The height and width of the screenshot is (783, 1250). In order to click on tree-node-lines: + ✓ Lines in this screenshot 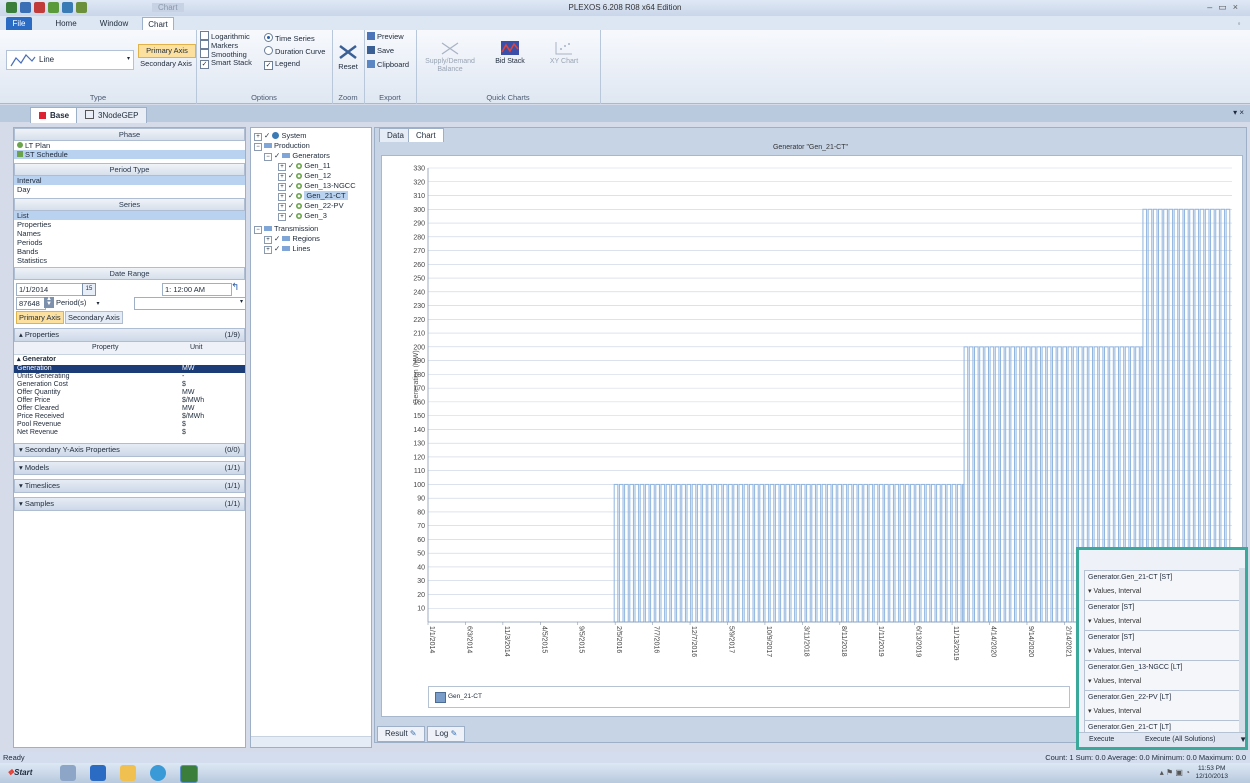, I will do `click(287, 249)`.